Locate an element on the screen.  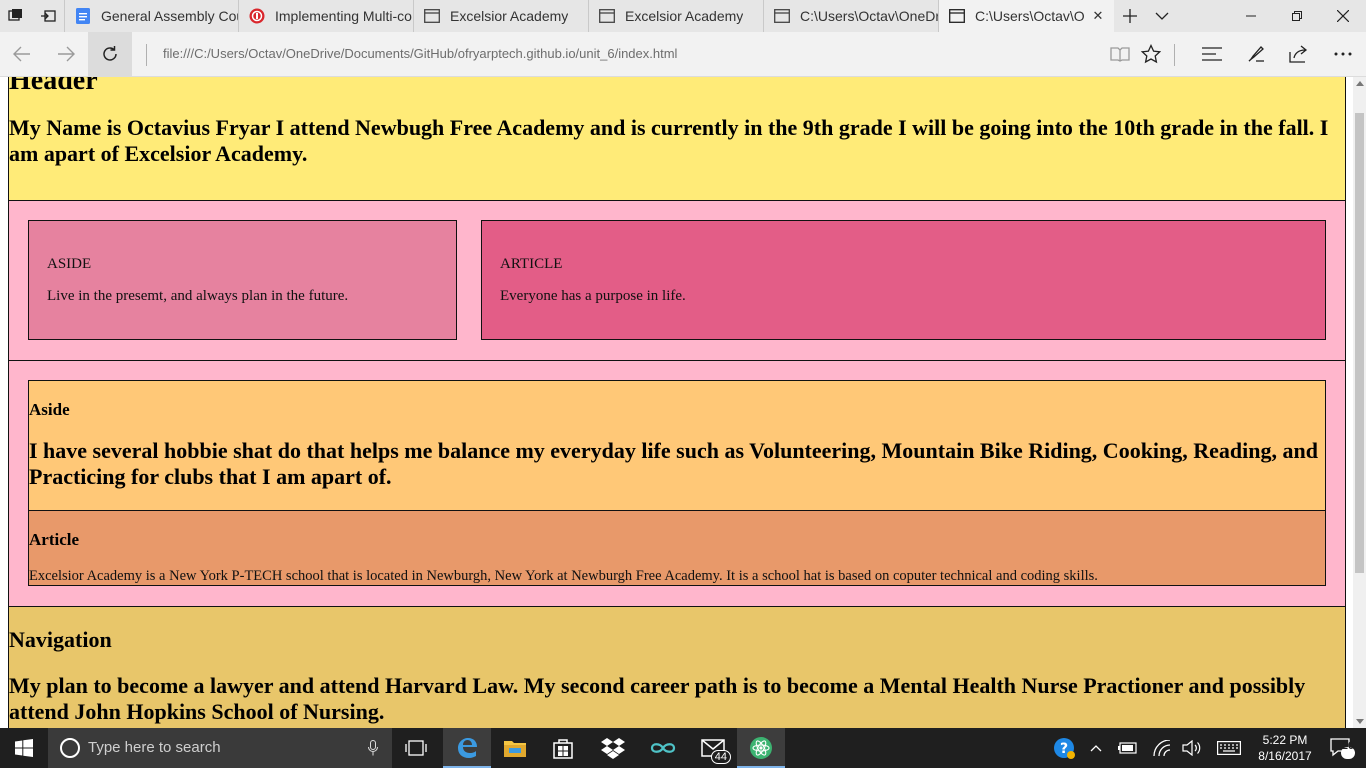
keyboard-icon is located at coordinates (1229, 748).